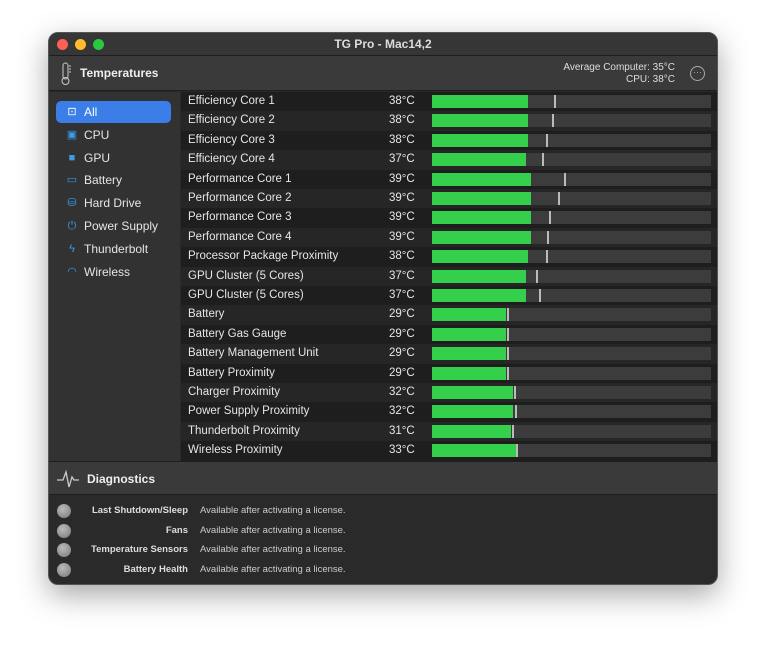  I want to click on sensor-row: Charger Proximity 32°C, so click(449, 392).